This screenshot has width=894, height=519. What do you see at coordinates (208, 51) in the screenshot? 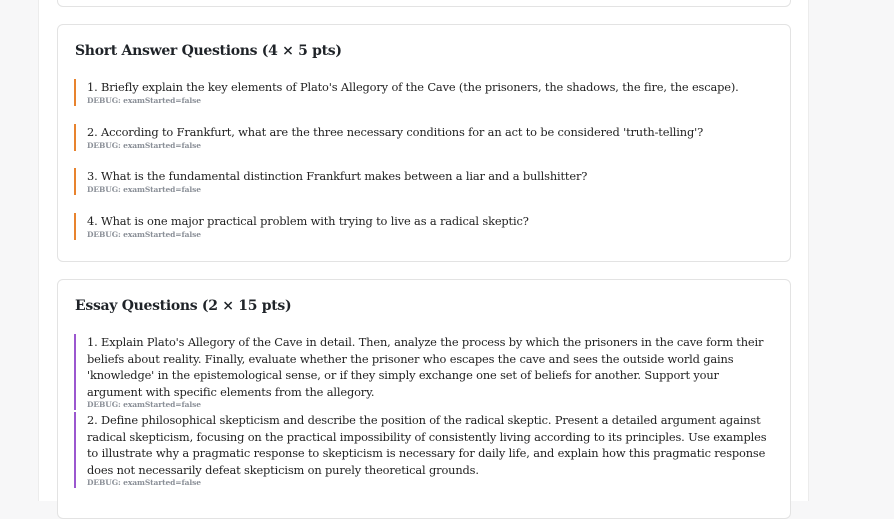
I see `short-answer-title: Short Answer Questions (4 × 5 pts)` at bounding box center [208, 51].